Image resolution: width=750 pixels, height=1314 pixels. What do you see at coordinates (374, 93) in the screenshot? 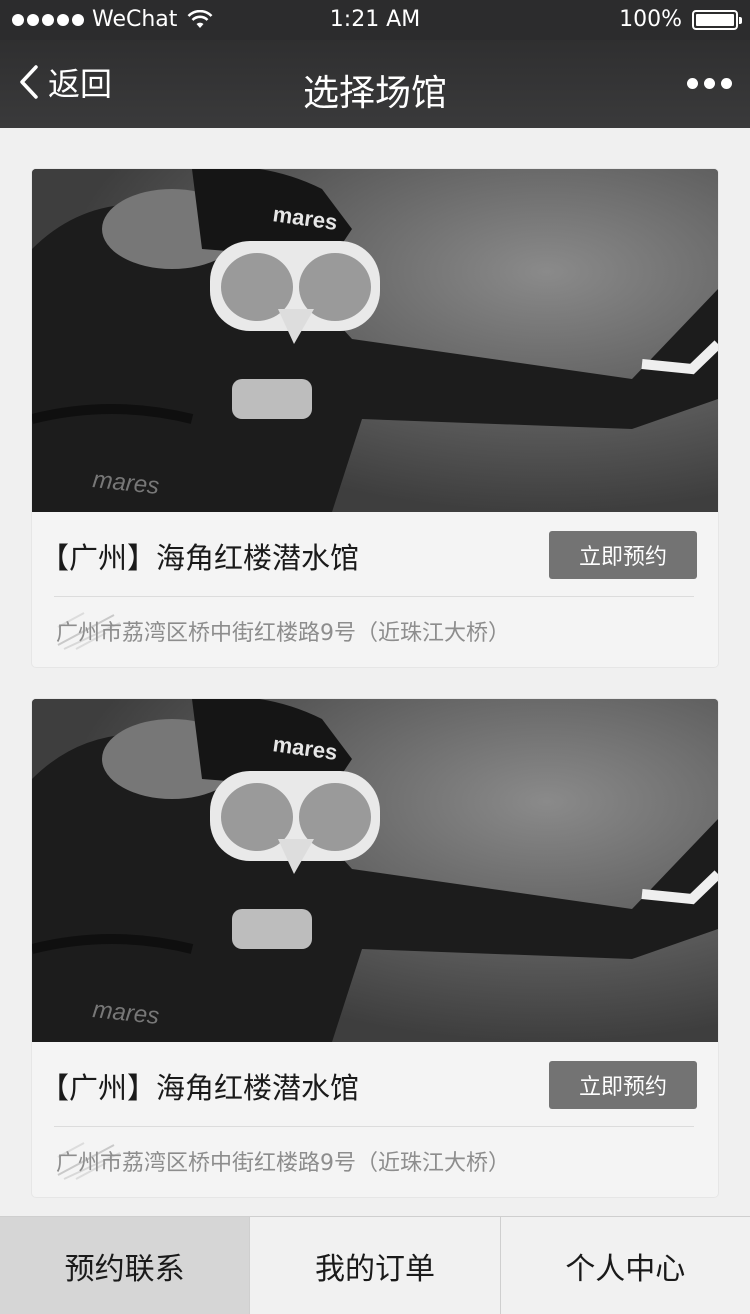
I see `page-title: 选择场馆` at bounding box center [374, 93].